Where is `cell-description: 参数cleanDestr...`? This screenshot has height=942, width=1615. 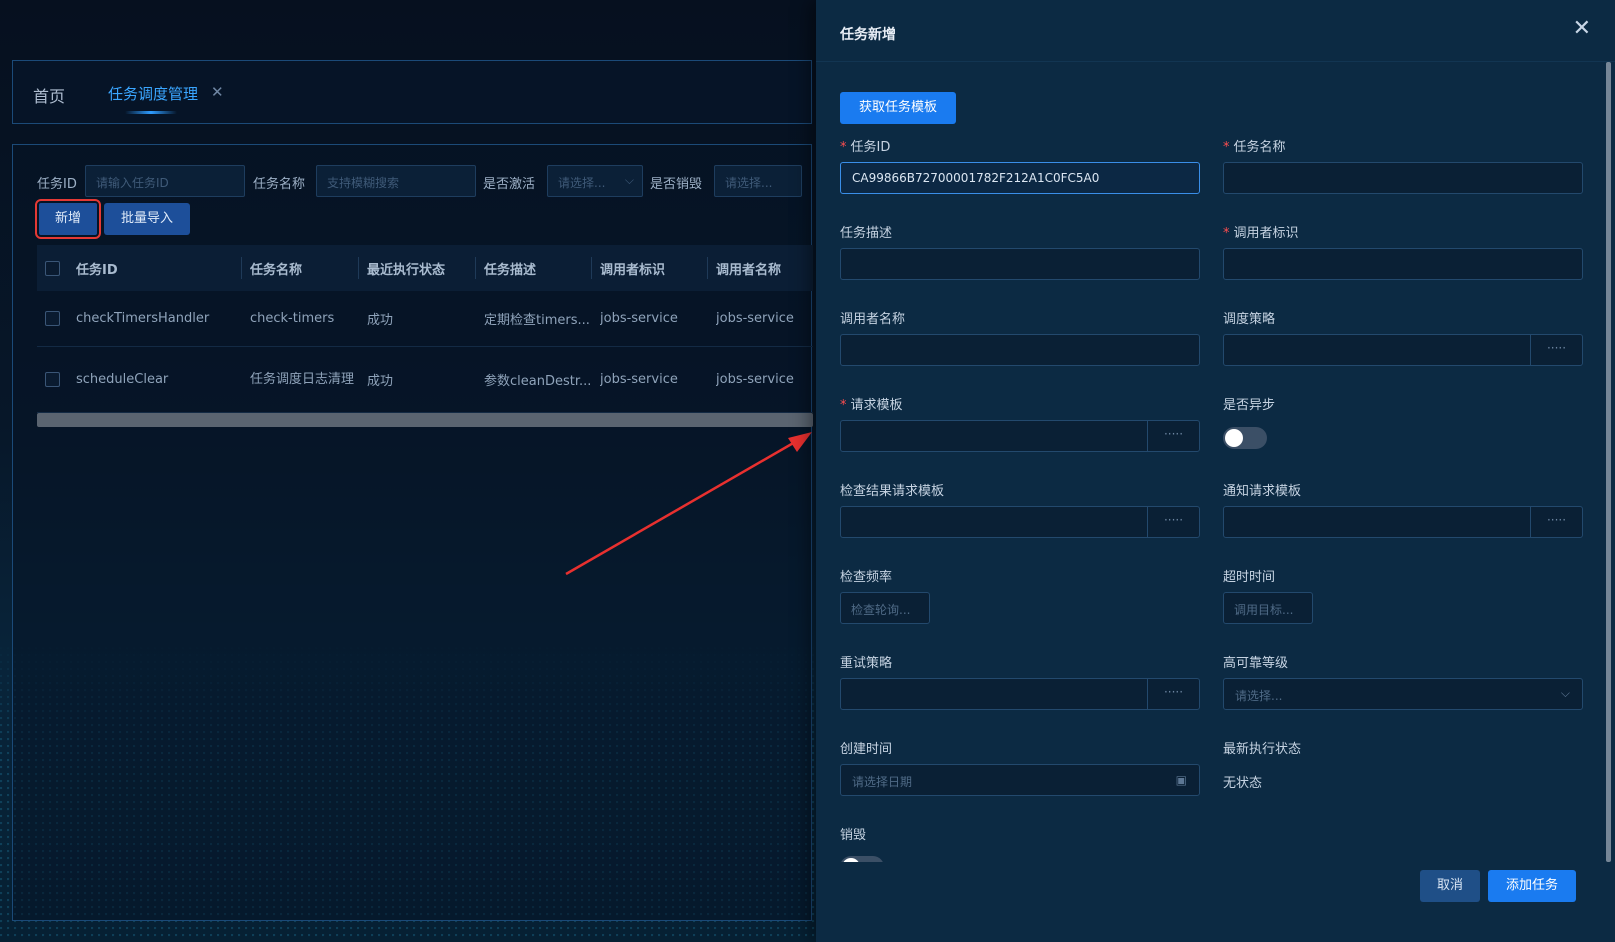 cell-description: 参数cleanDestr... is located at coordinates (538, 381).